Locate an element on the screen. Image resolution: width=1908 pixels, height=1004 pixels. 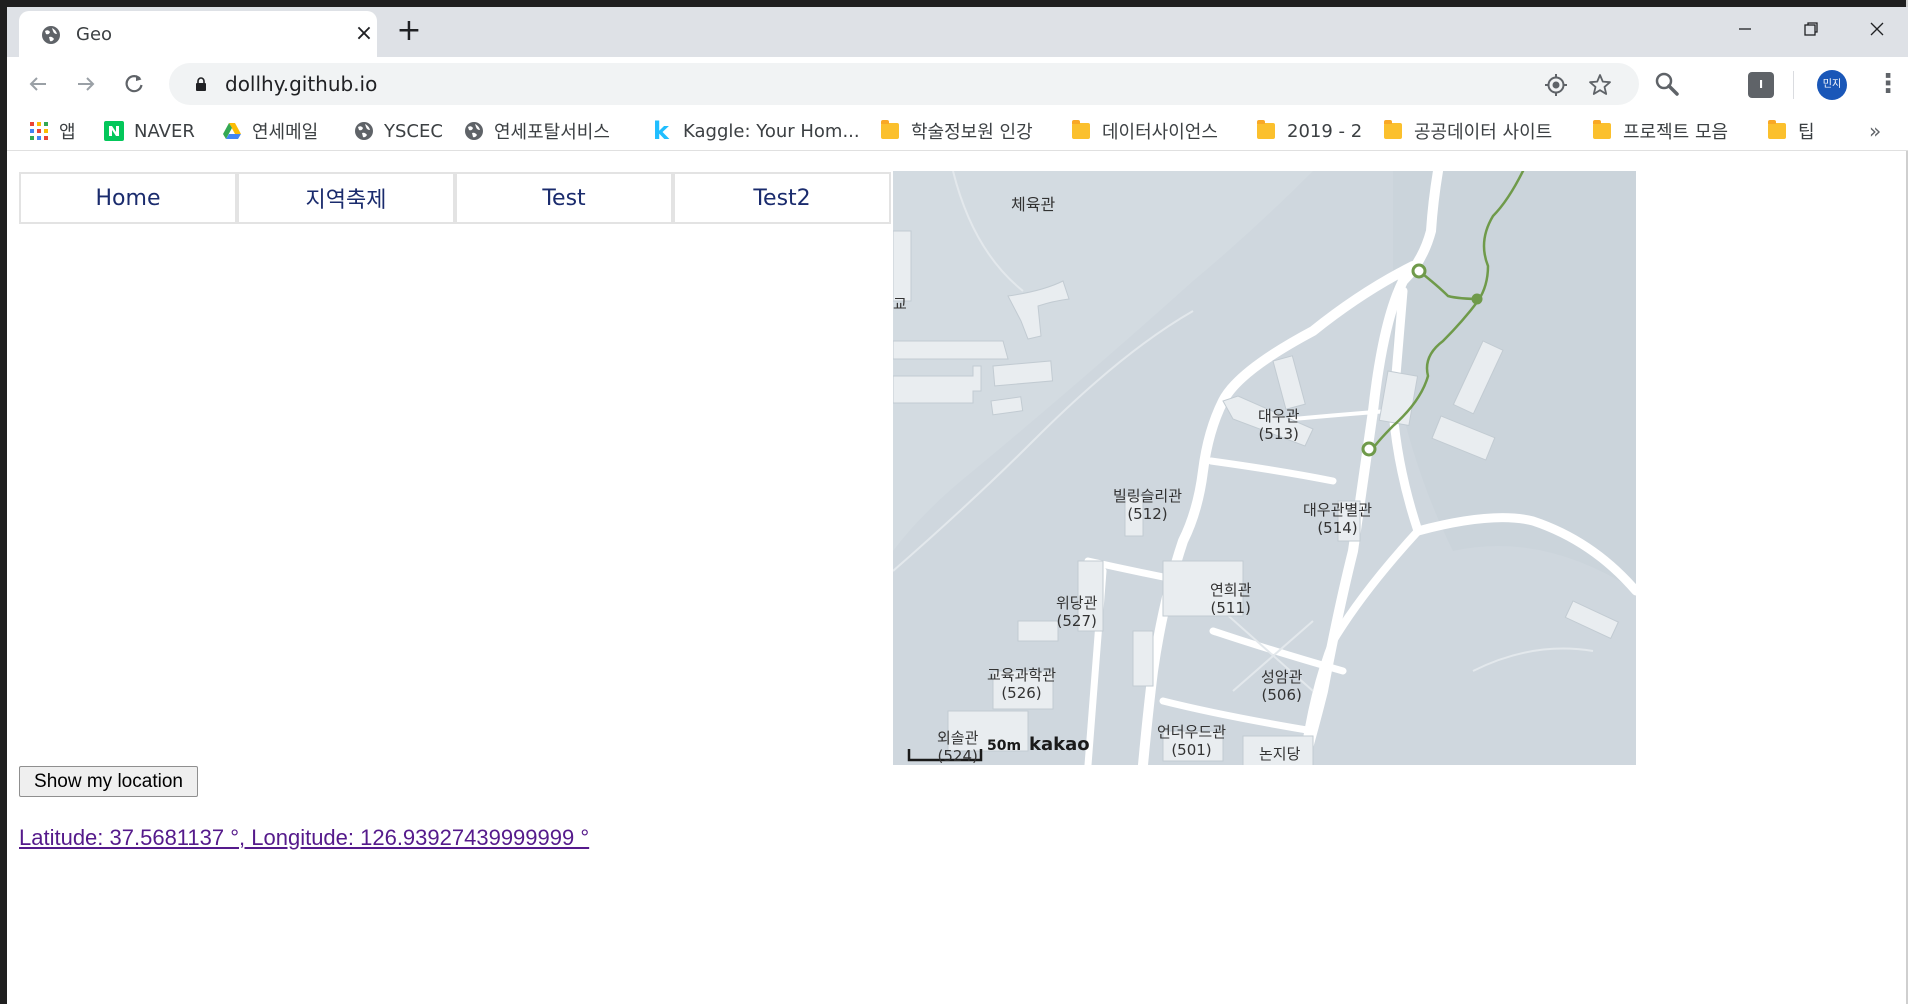
bookmark-folder-tips: 팁 is located at coordinates (1791, 131).